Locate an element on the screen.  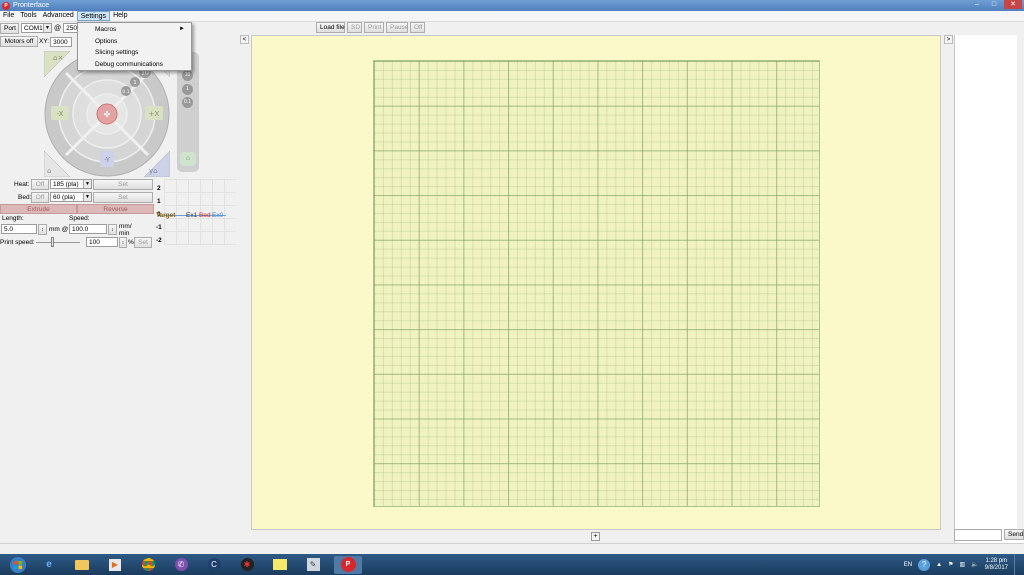
heat-select-value: 185 (pla) is located at coordinates (66, 184).